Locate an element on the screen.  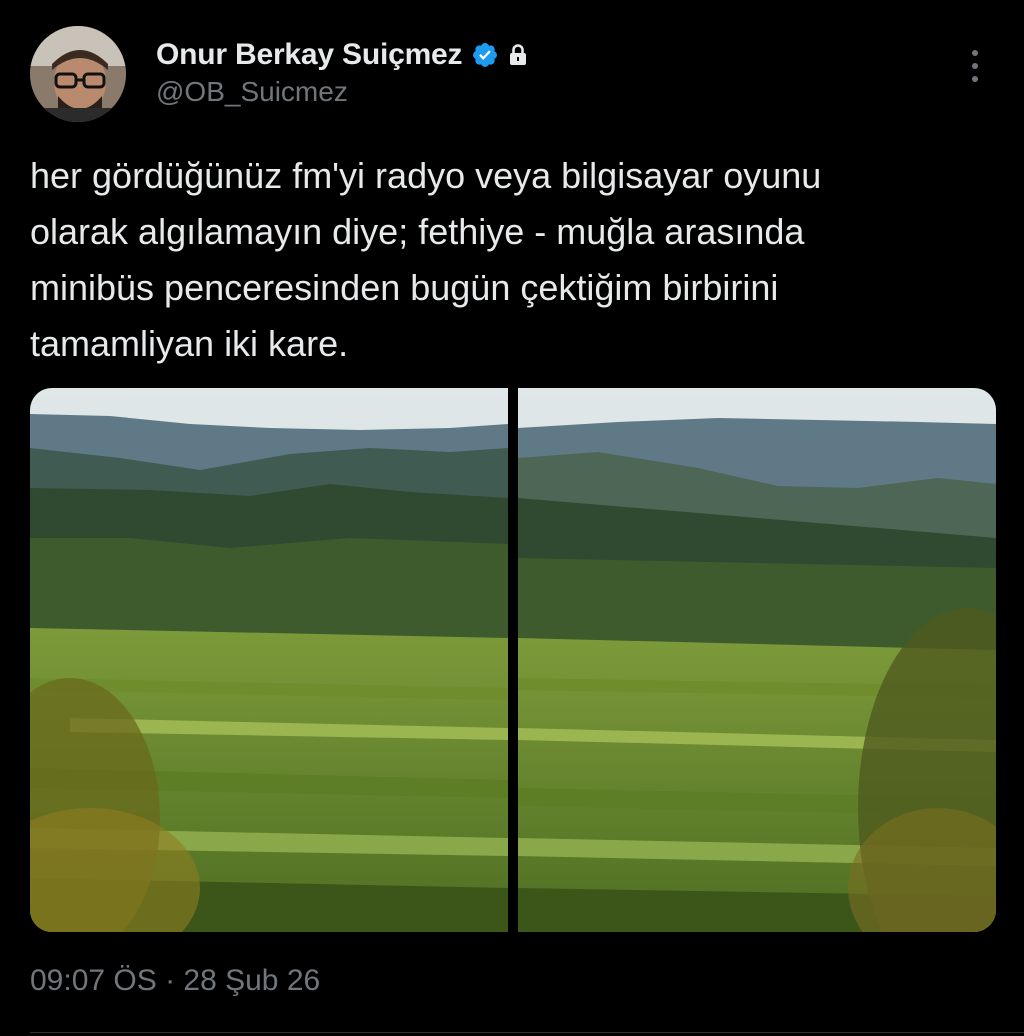
author-handle: @OB_Suicmez is located at coordinates (252, 92).